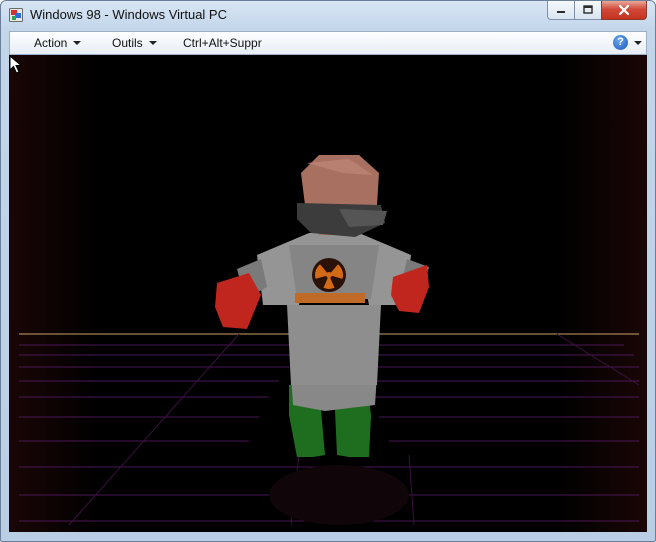  What do you see at coordinates (16, 15) in the screenshot?
I see `virtual-pc-icon` at bounding box center [16, 15].